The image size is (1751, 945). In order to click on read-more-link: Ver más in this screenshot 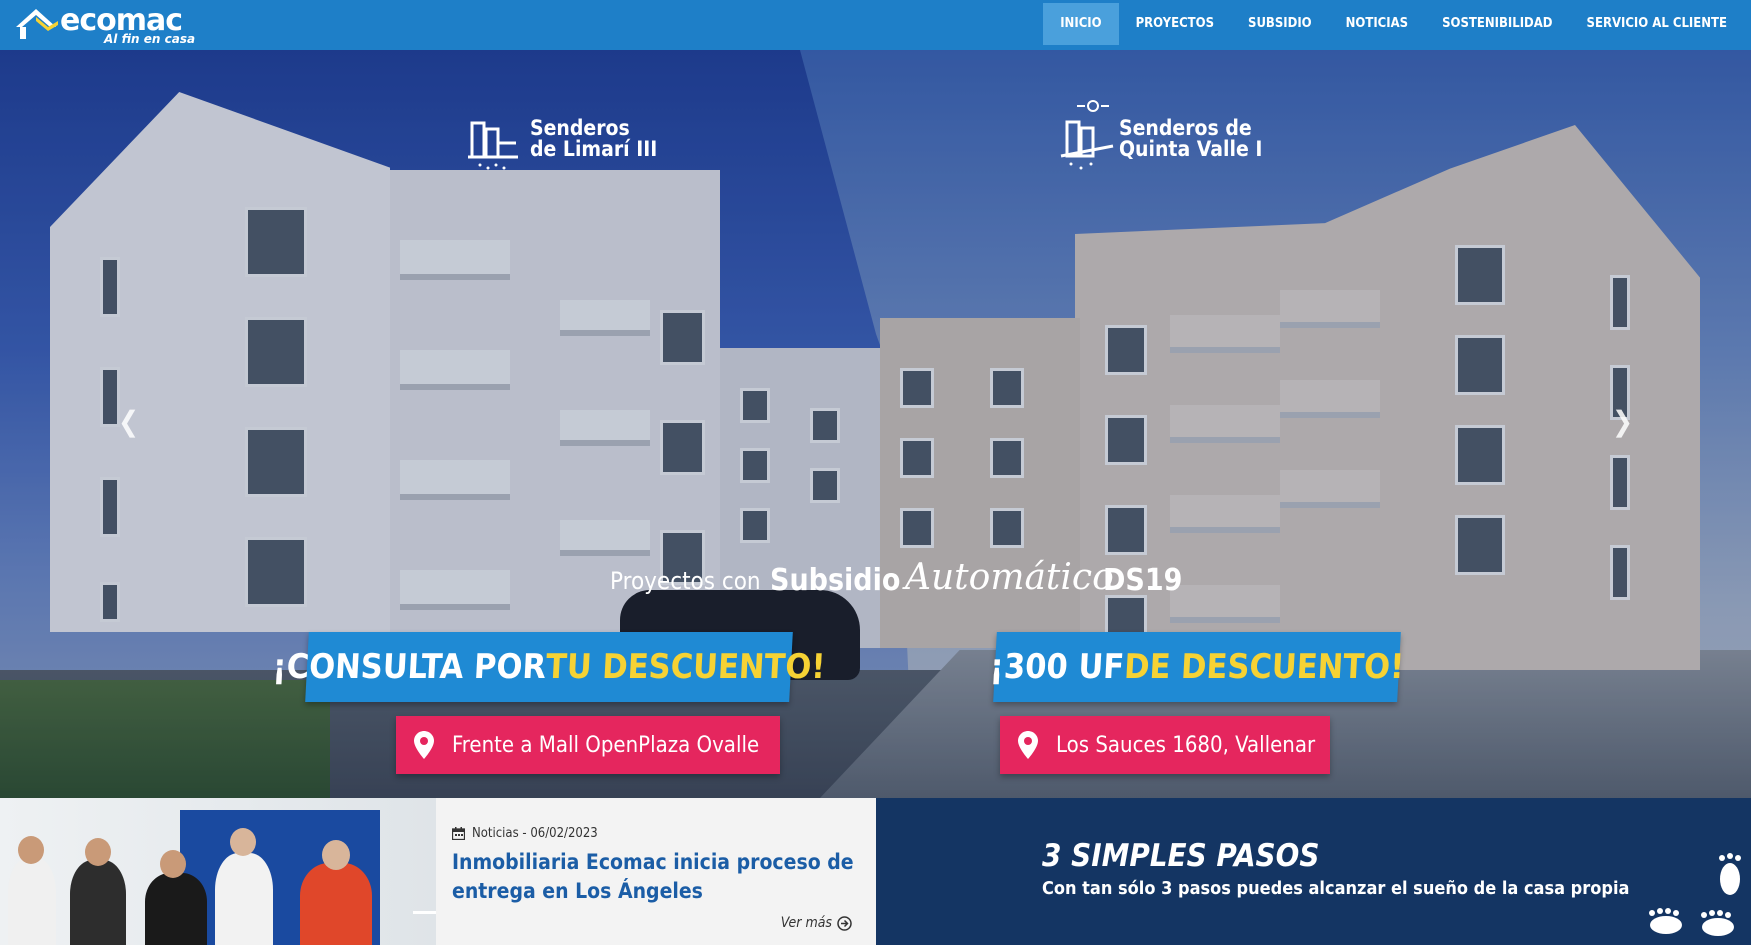, I will do `click(816, 923)`.